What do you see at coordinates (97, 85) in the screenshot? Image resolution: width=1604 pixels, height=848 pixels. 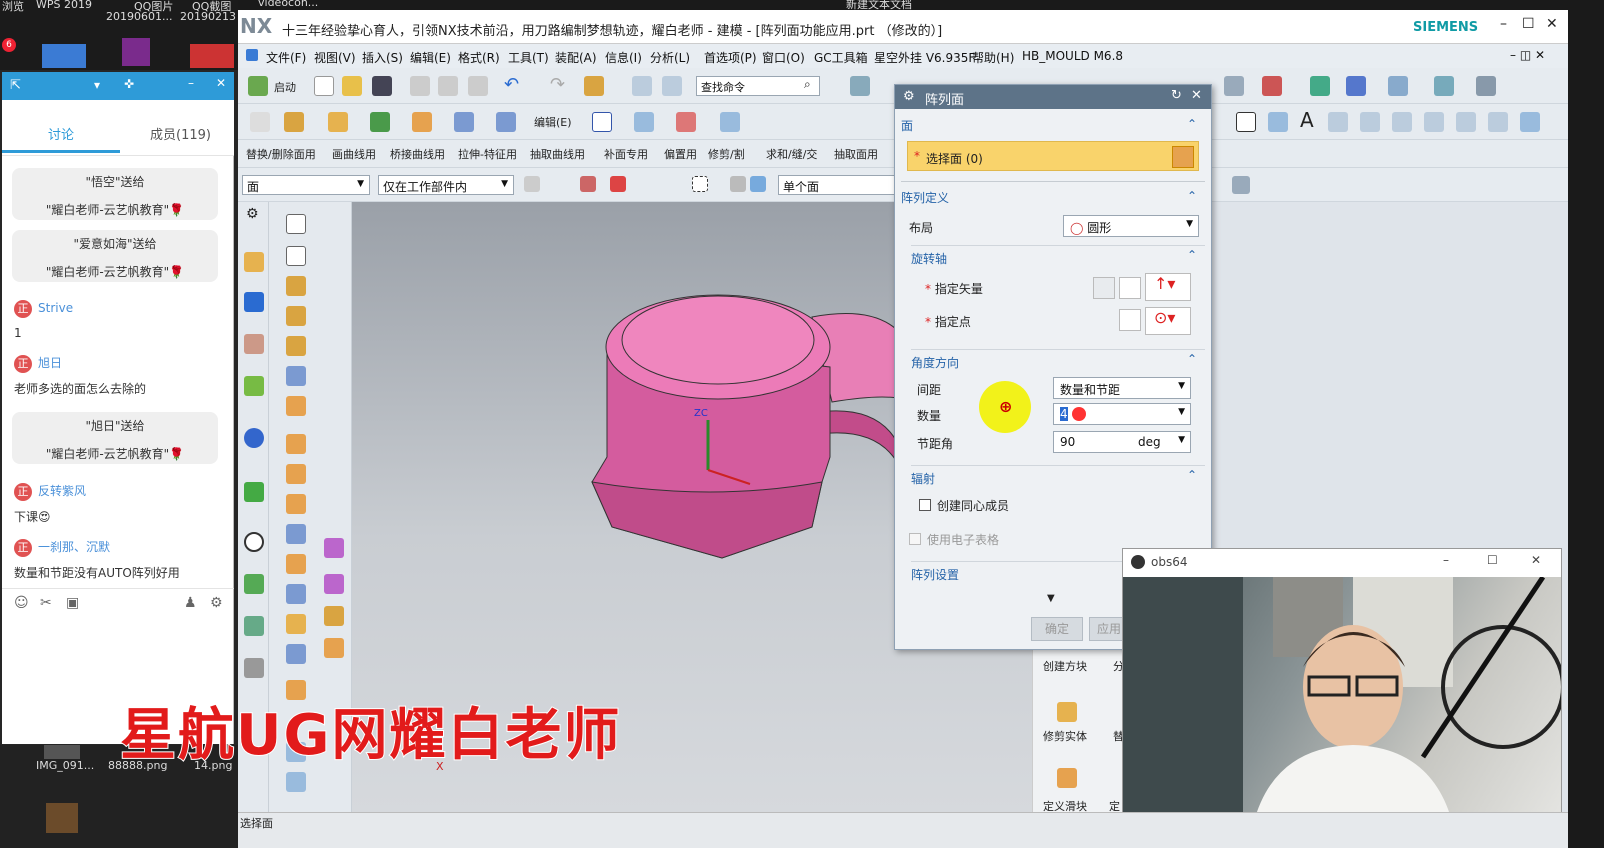 I see `chevron-down-icon: ▾` at bounding box center [97, 85].